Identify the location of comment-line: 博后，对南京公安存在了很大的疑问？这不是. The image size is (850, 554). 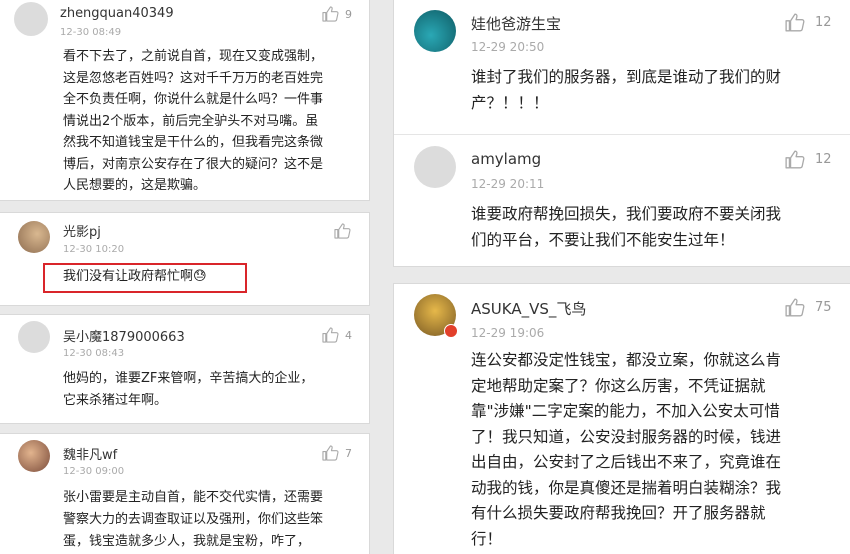
(193, 164).